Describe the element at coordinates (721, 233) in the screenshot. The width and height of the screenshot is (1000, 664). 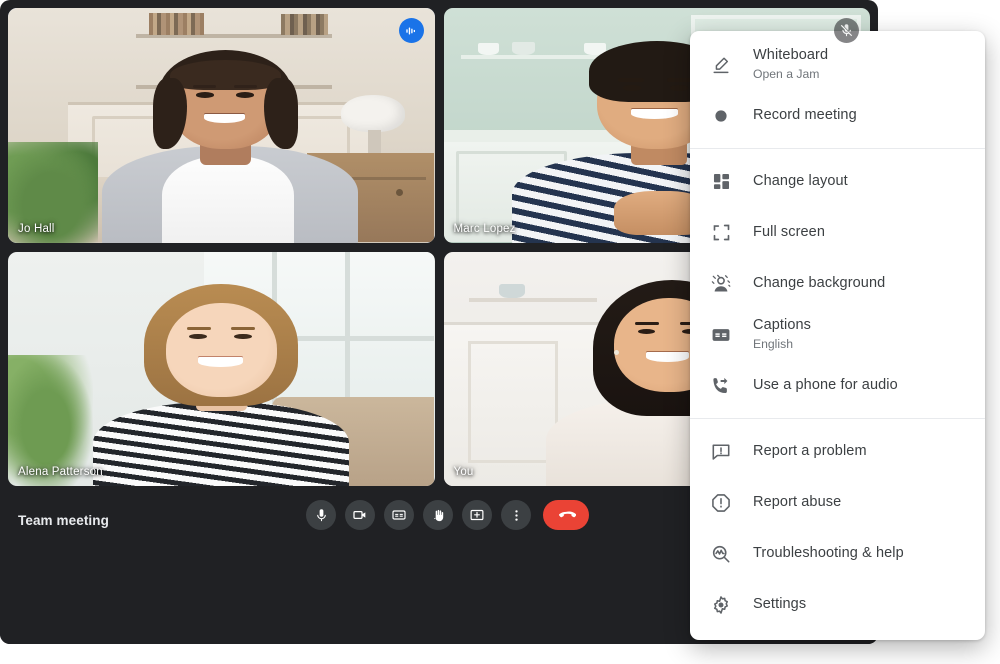
I see `fullscreen-icon` at that location.